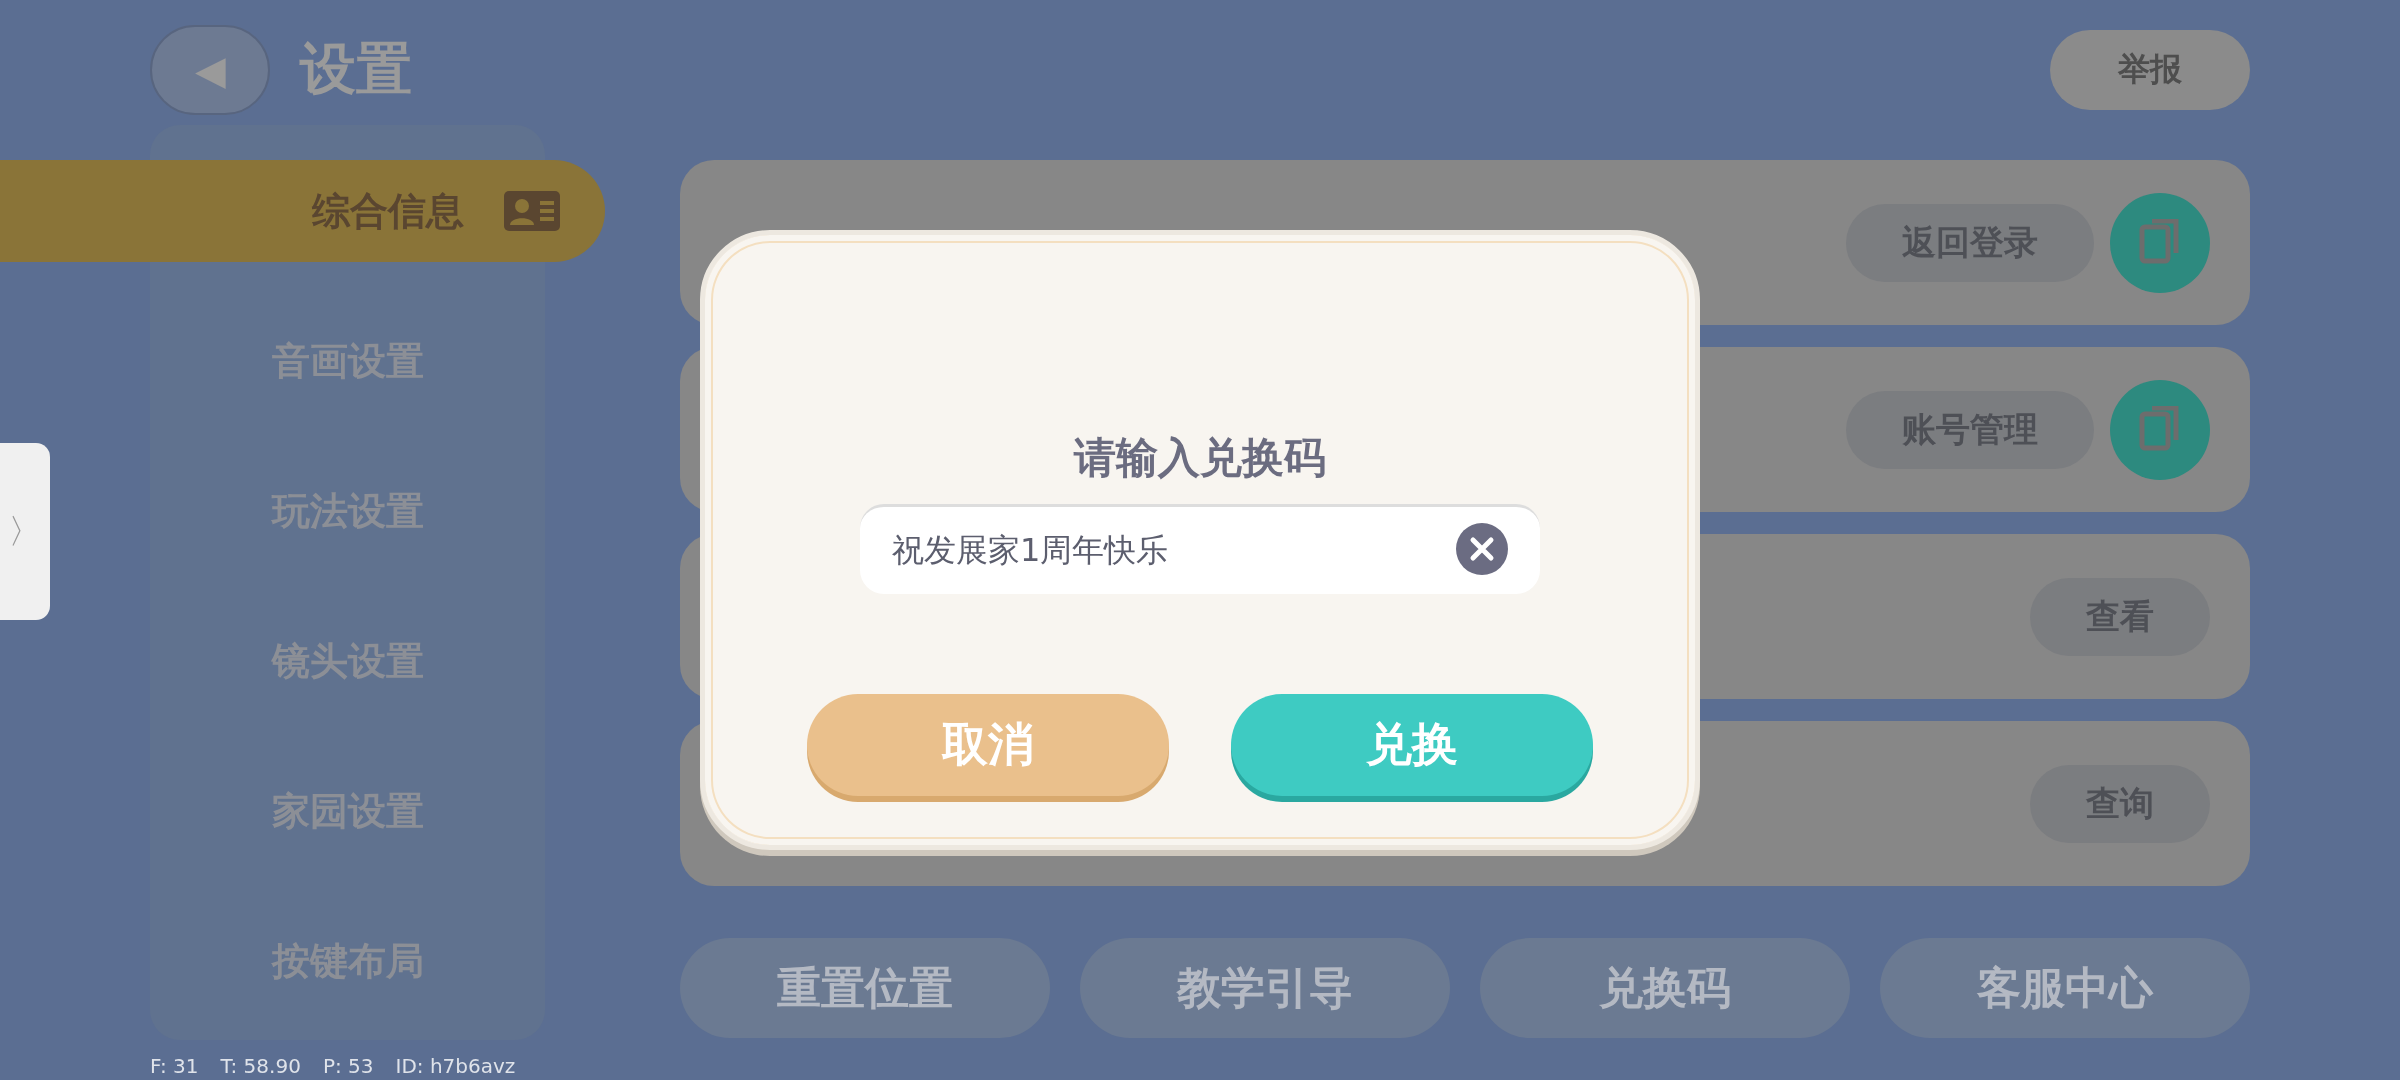  Describe the element at coordinates (25, 531) in the screenshot. I see `side-handle: 〉` at that location.